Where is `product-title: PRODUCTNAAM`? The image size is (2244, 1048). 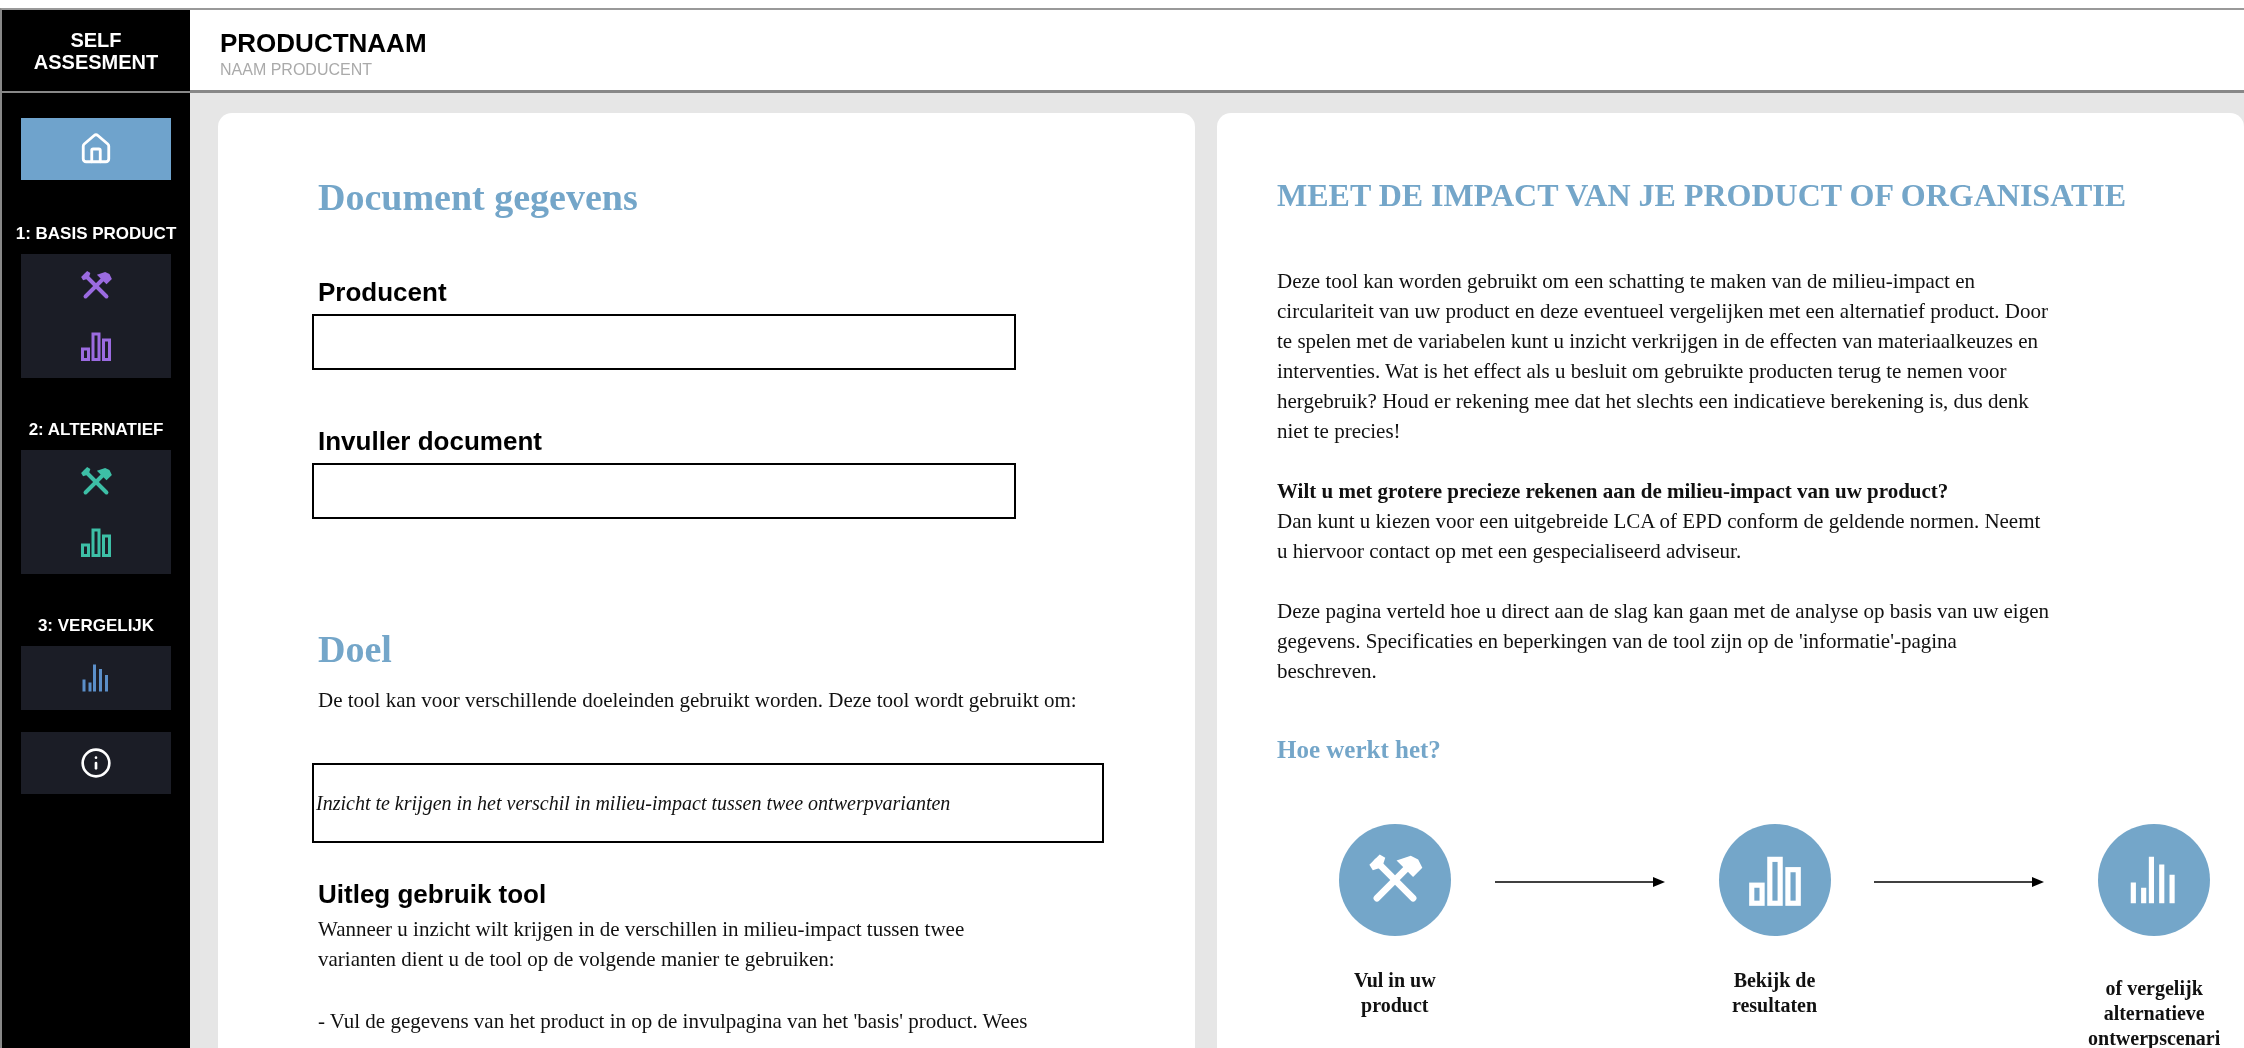 product-title: PRODUCTNAAM is located at coordinates (324, 43).